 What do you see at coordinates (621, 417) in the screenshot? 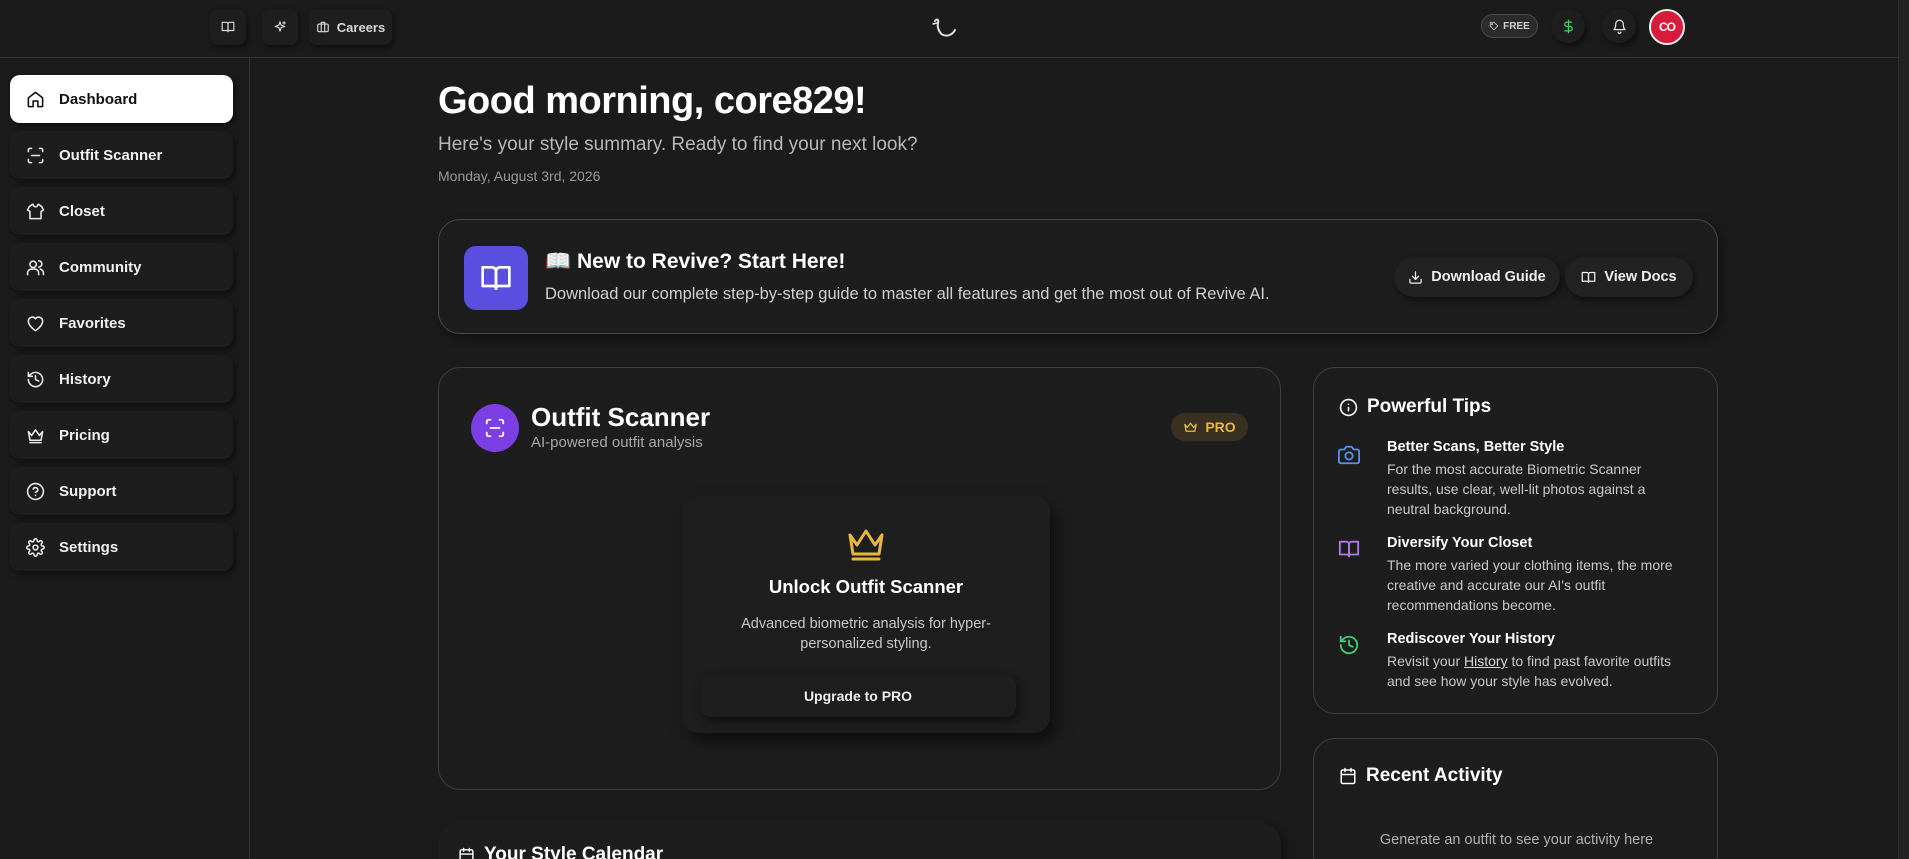
I see `scanner-title: Outfit Scanner` at bounding box center [621, 417].